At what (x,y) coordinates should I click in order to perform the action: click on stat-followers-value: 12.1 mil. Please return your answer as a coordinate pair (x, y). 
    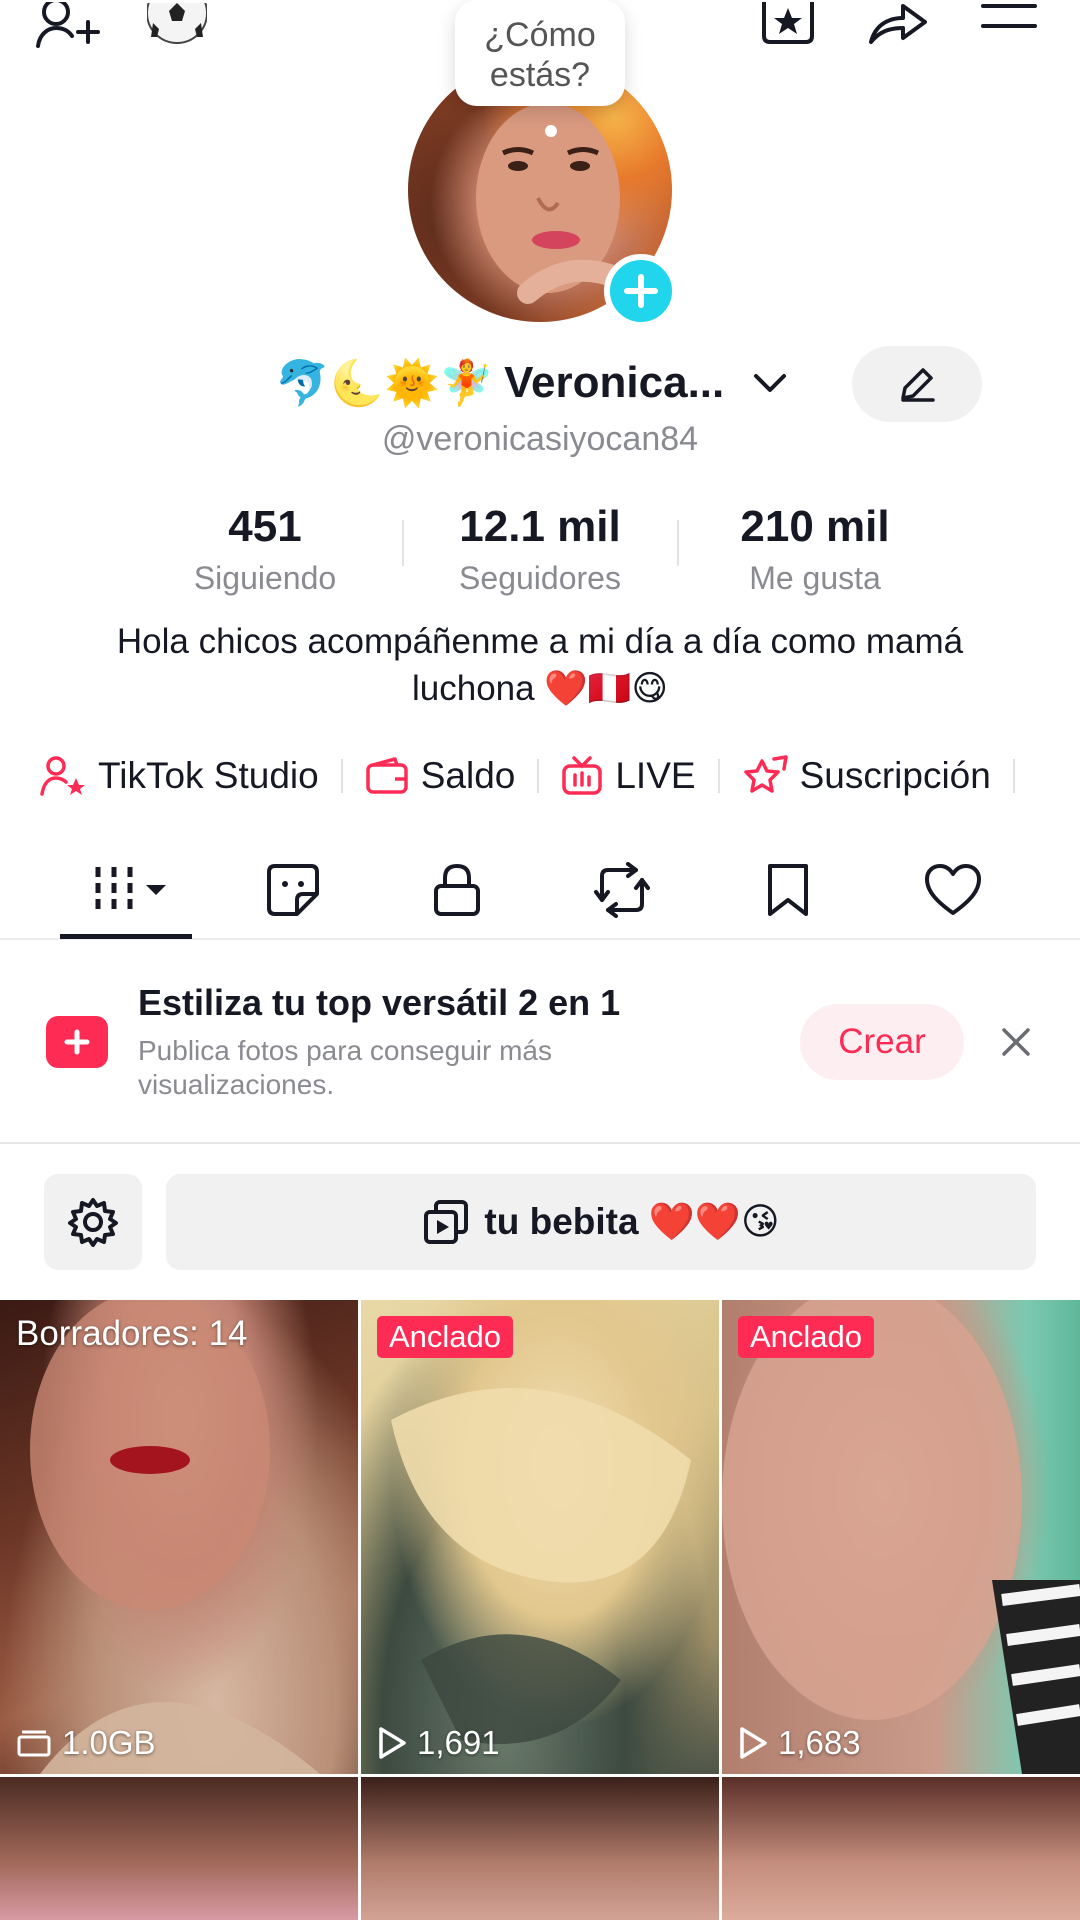
    Looking at the image, I should click on (540, 526).